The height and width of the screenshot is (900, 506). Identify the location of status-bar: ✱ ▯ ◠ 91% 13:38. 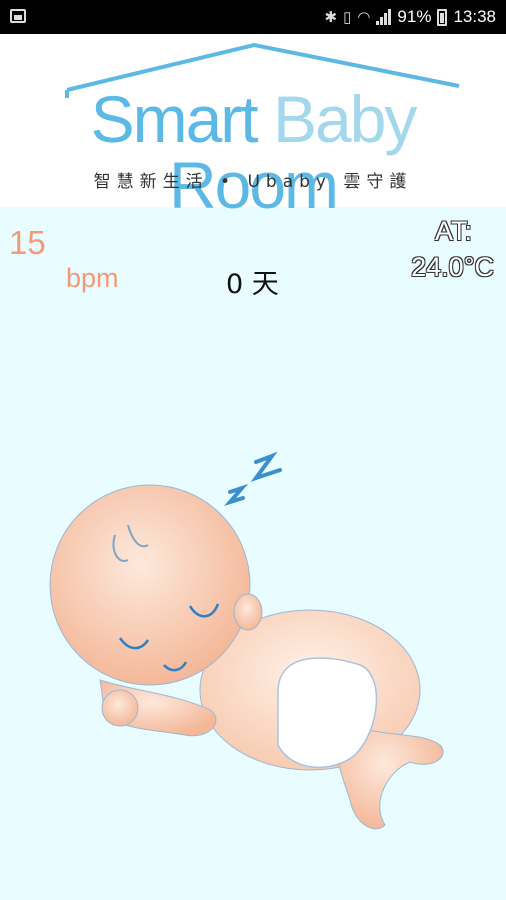
(253, 17).